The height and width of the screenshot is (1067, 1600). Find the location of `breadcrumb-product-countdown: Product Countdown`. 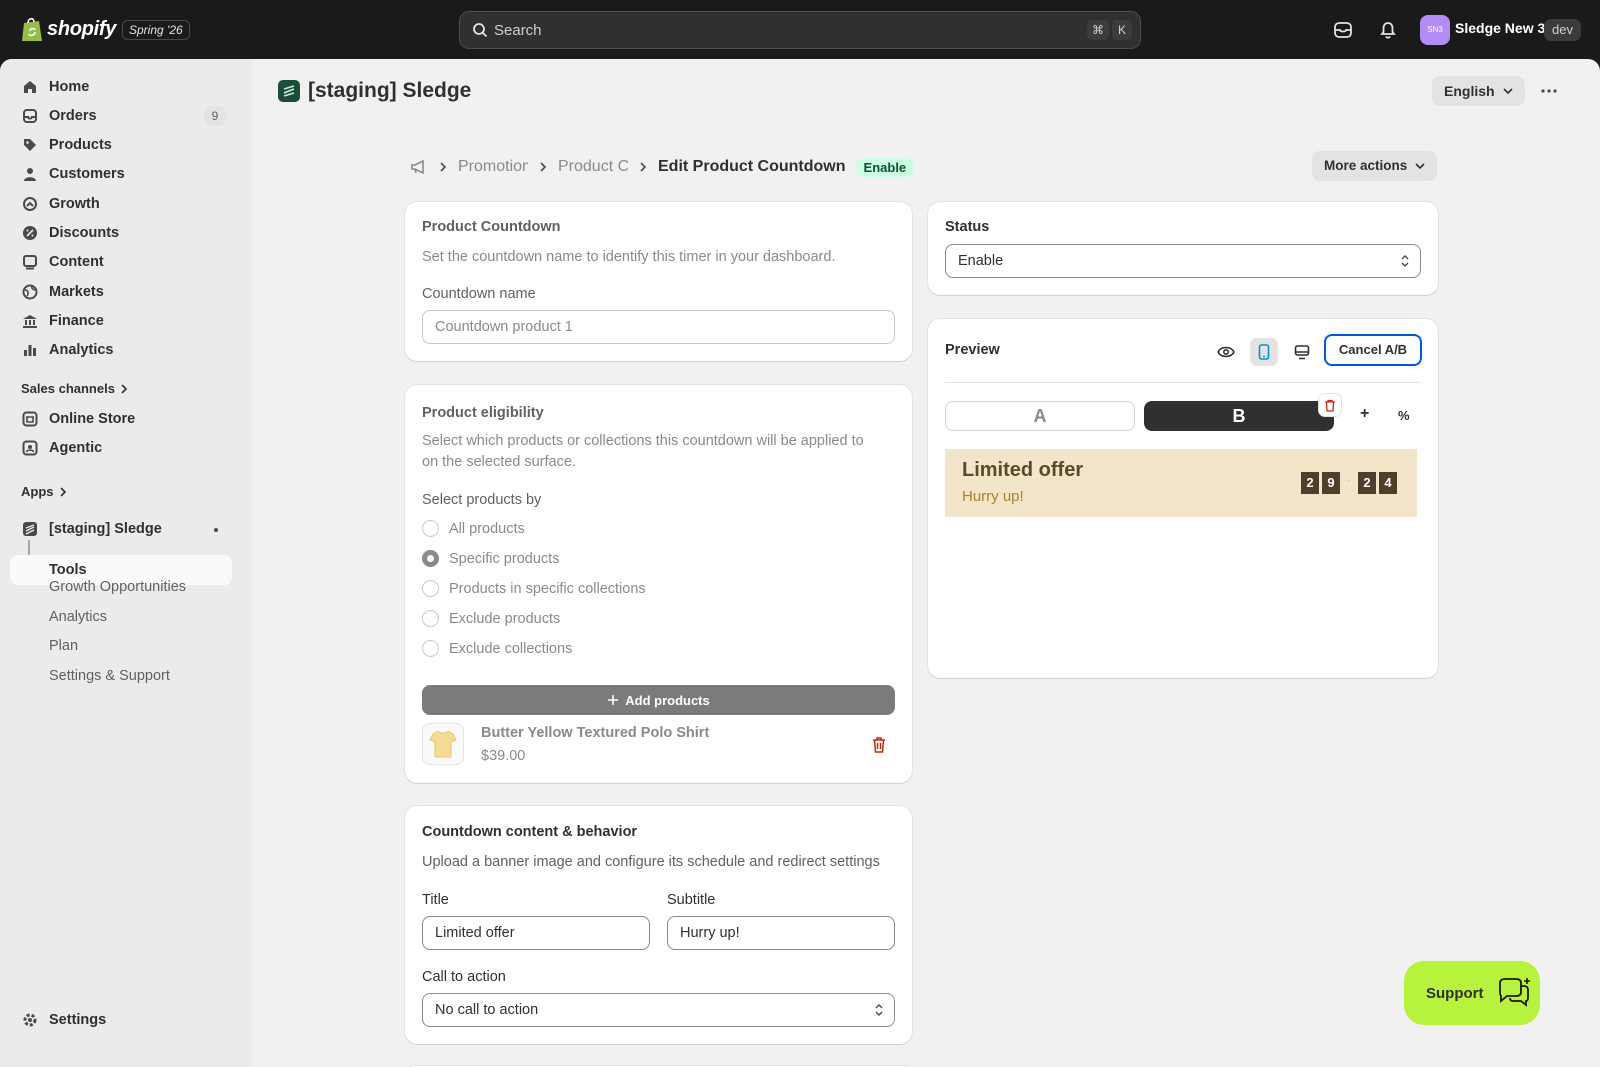

breadcrumb-product-countdown: Product Countdown is located at coordinates (593, 167).